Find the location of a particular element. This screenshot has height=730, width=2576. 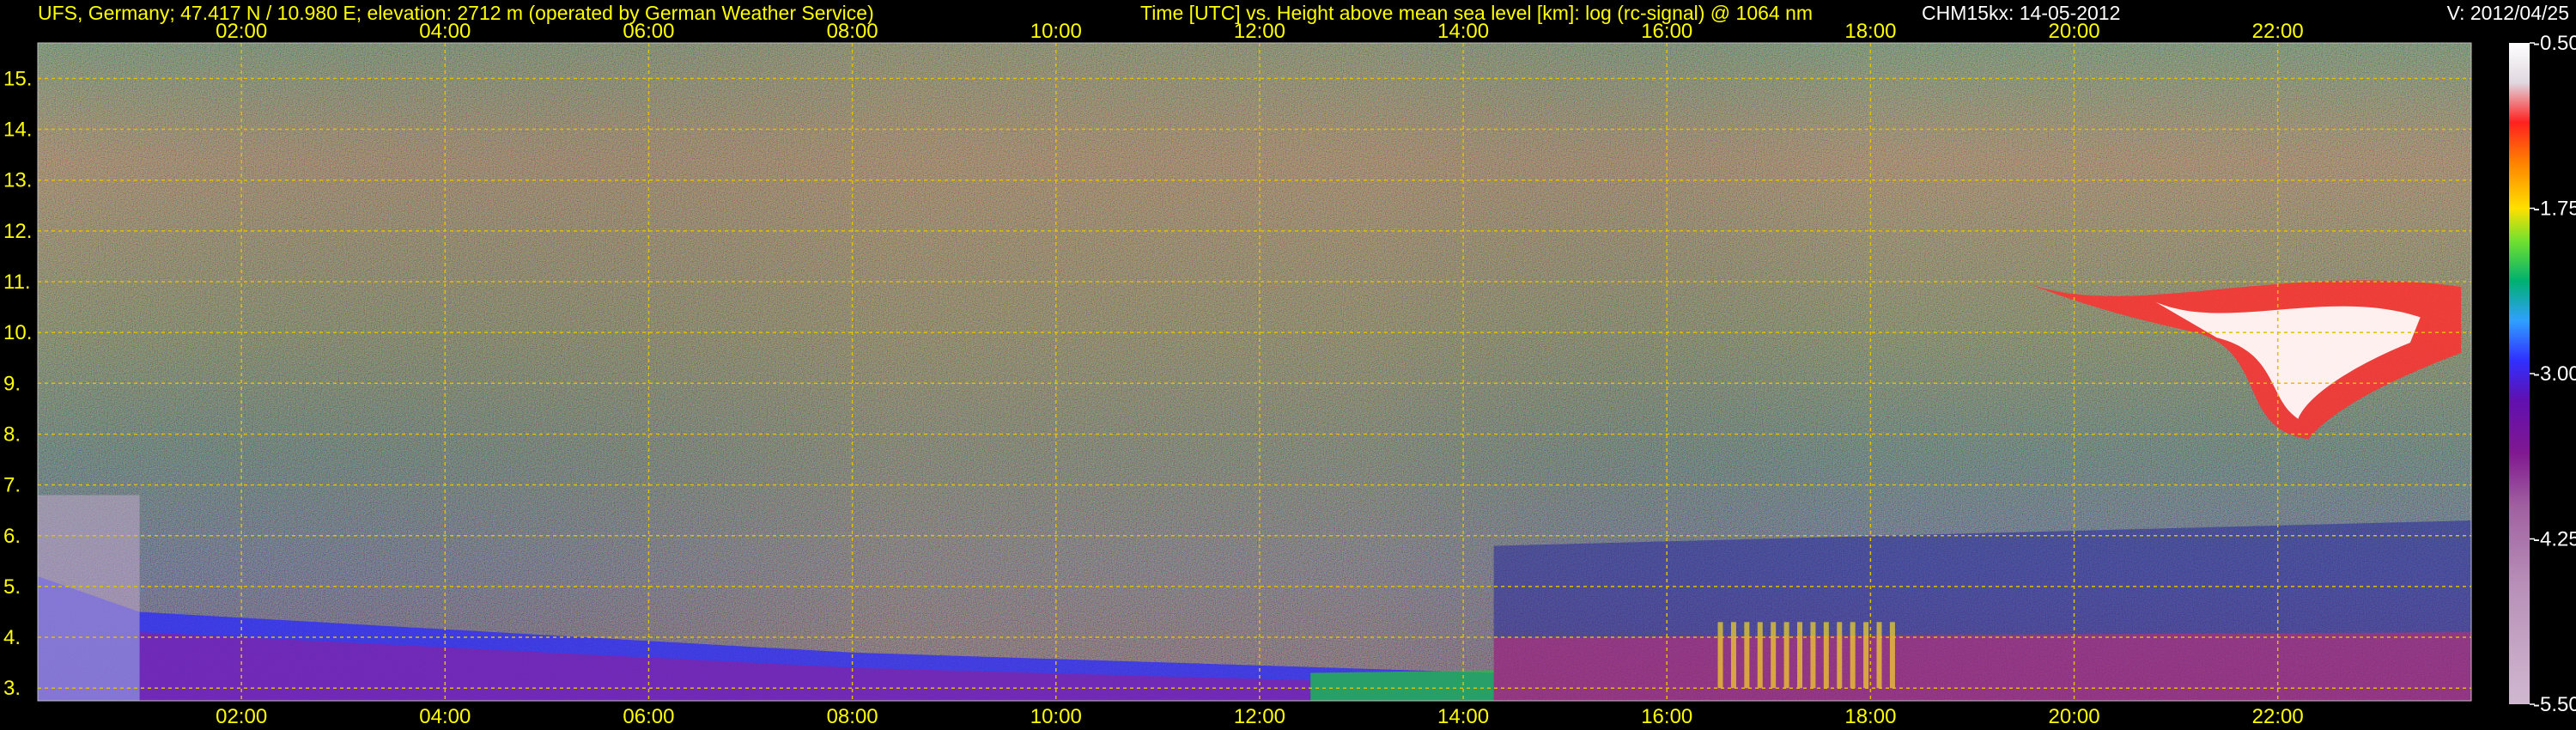

y-tick-label: 6. is located at coordinates (12, 536).